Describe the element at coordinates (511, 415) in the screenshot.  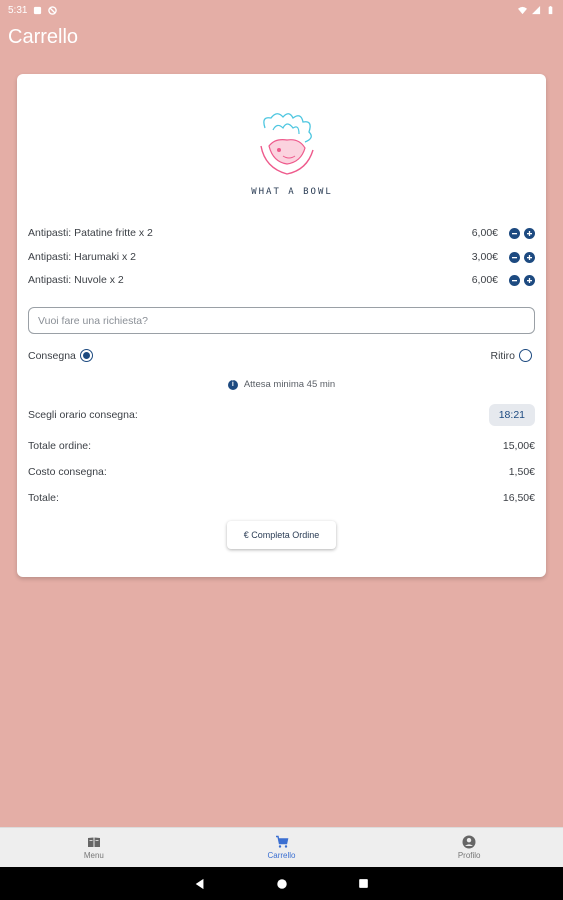
I see `delivery-time-picker: 18:21` at that location.